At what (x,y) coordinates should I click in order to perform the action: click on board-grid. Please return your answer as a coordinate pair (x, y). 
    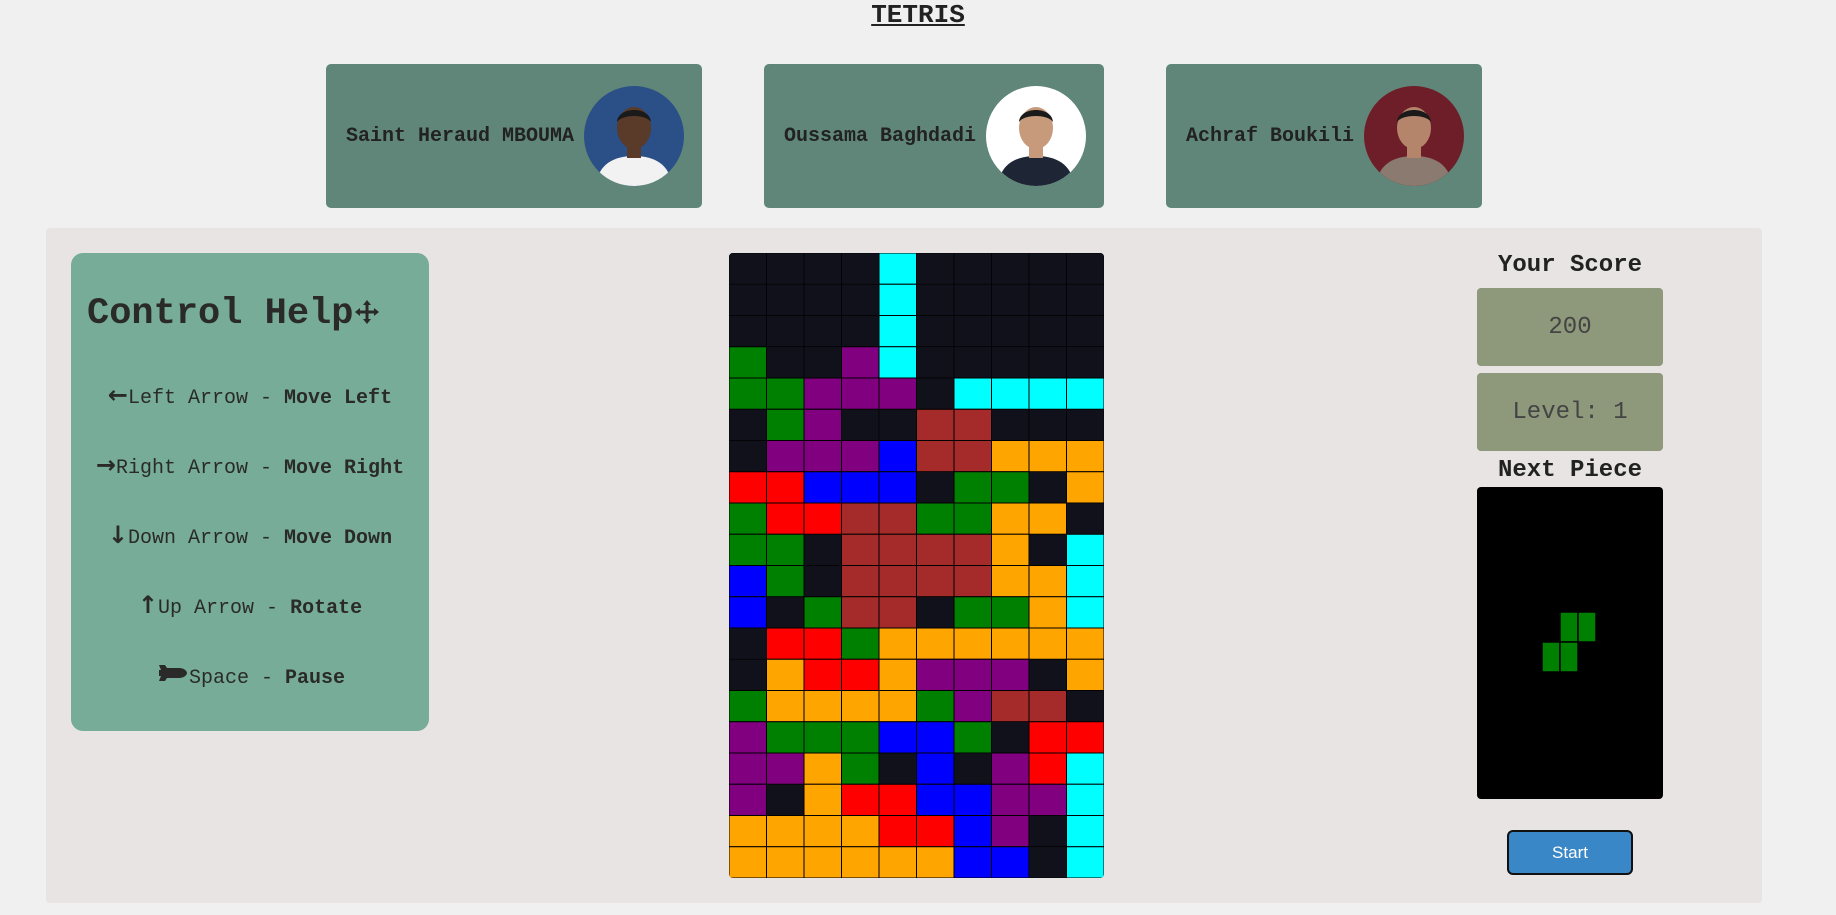
    Looking at the image, I should click on (916, 565).